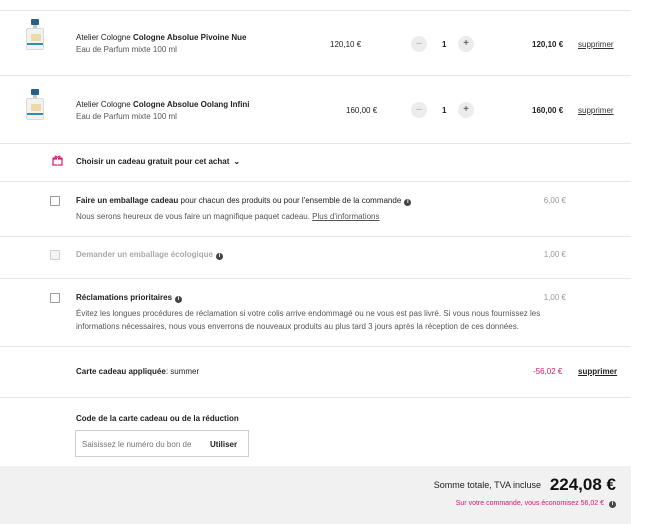  What do you see at coordinates (143, 444) in the screenshot?
I see `voucher-input` at bounding box center [143, 444].